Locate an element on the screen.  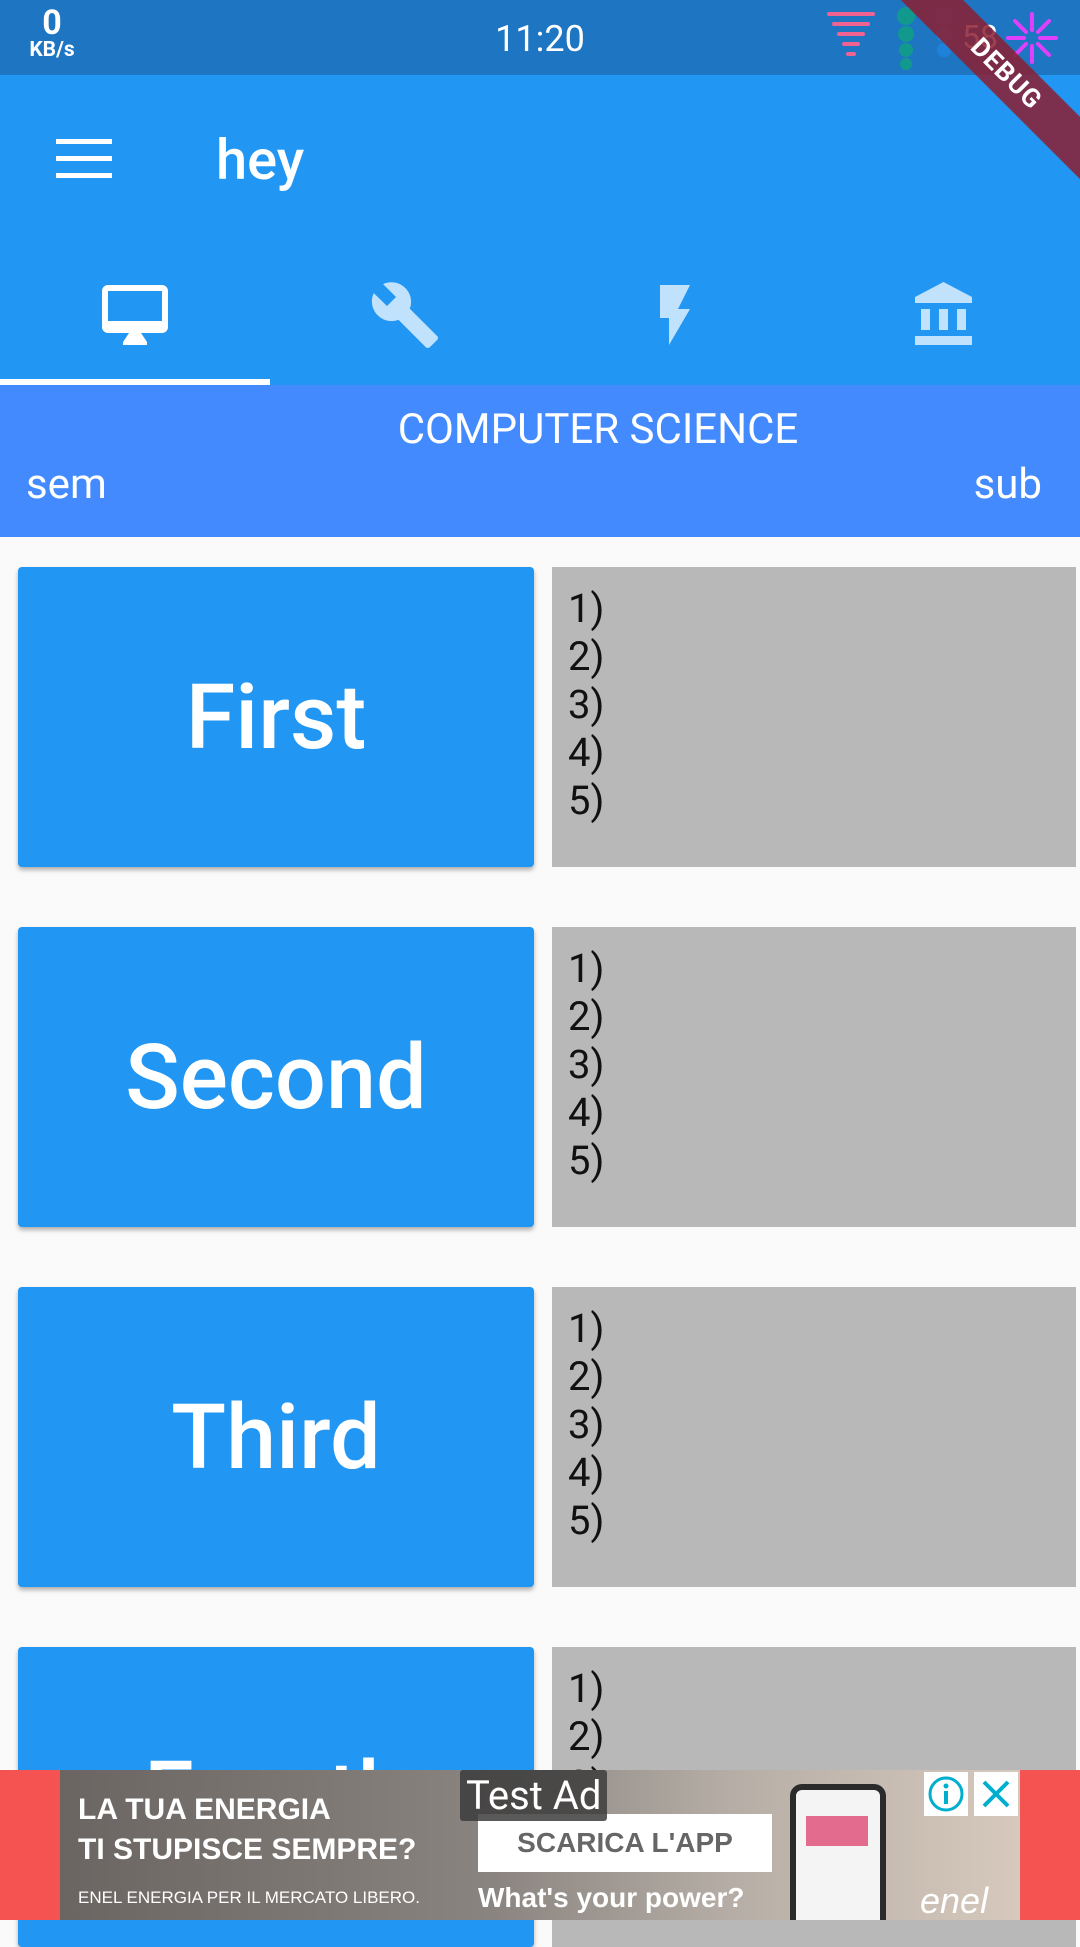
category-header: COMPUTER SCIENCE sem sub is located at coordinates (540, 461).